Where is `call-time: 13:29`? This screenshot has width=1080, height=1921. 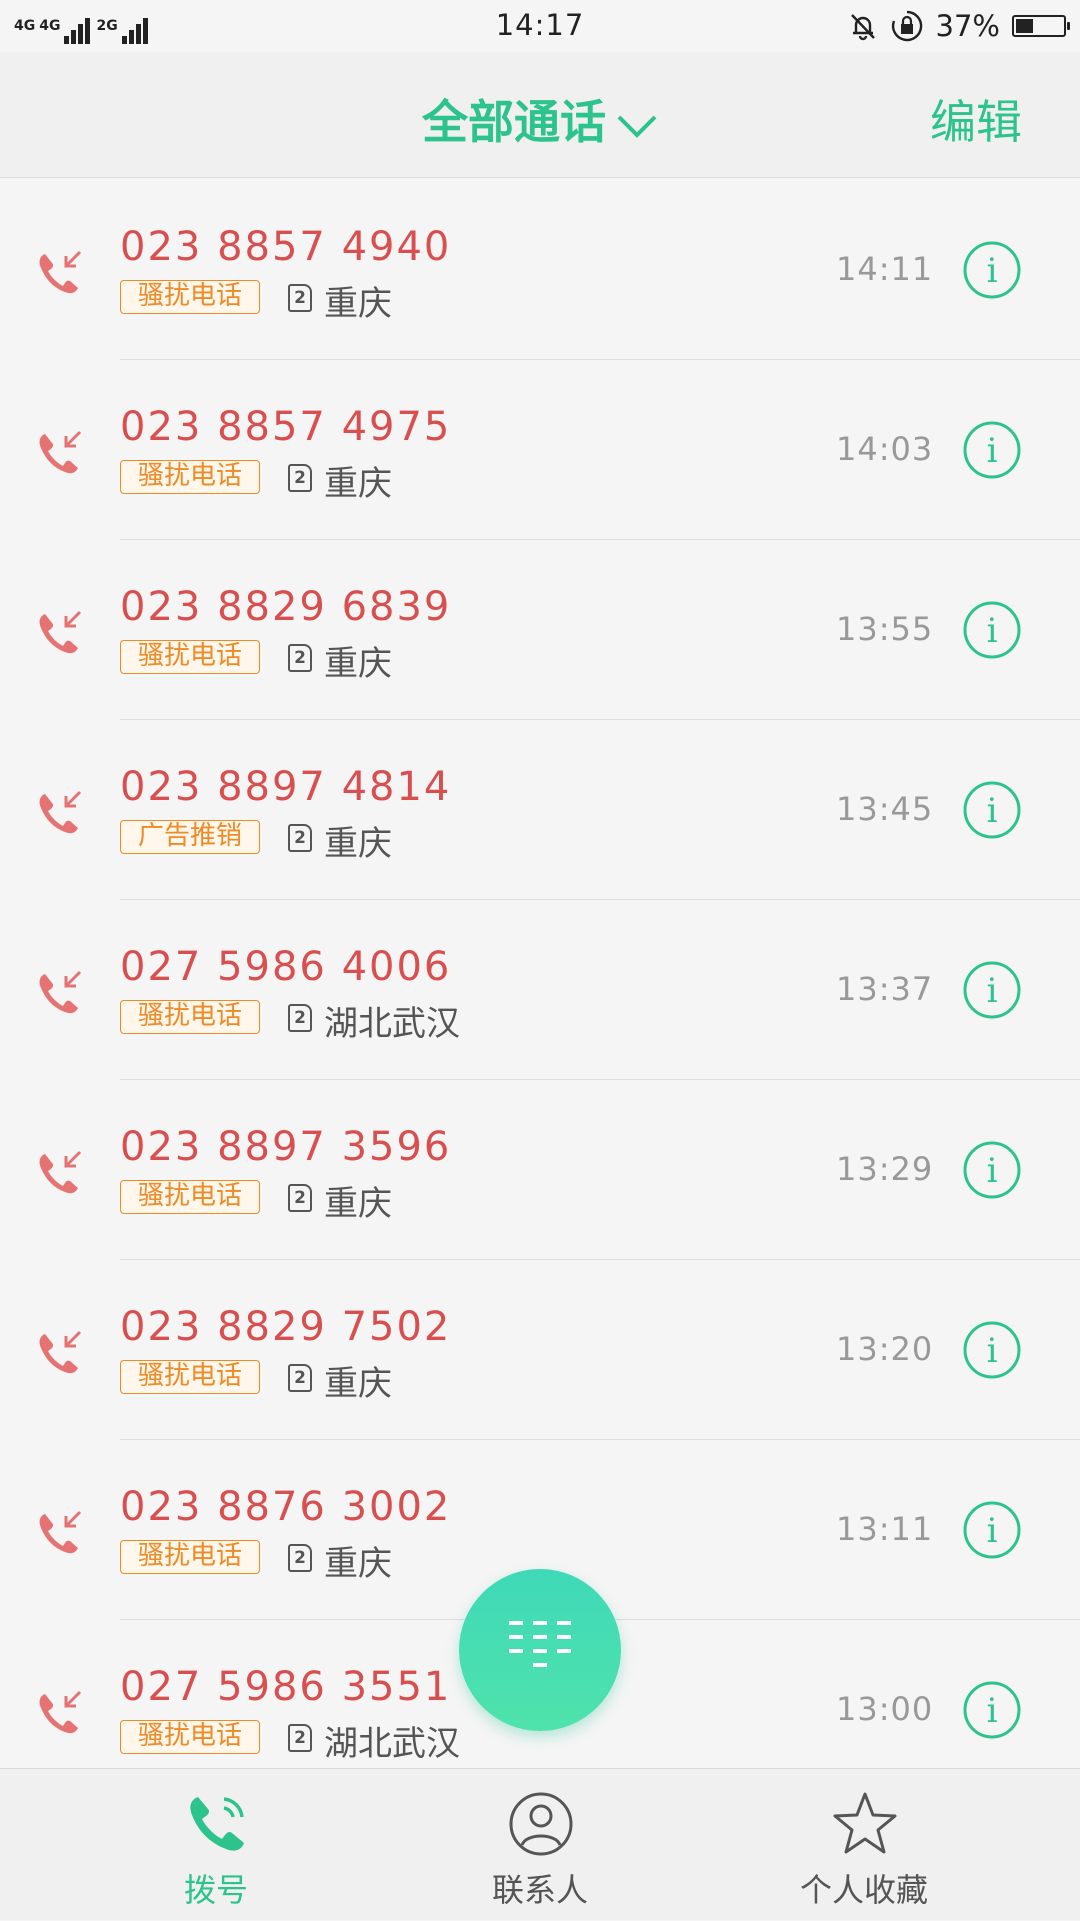 call-time: 13:29 is located at coordinates (885, 1169).